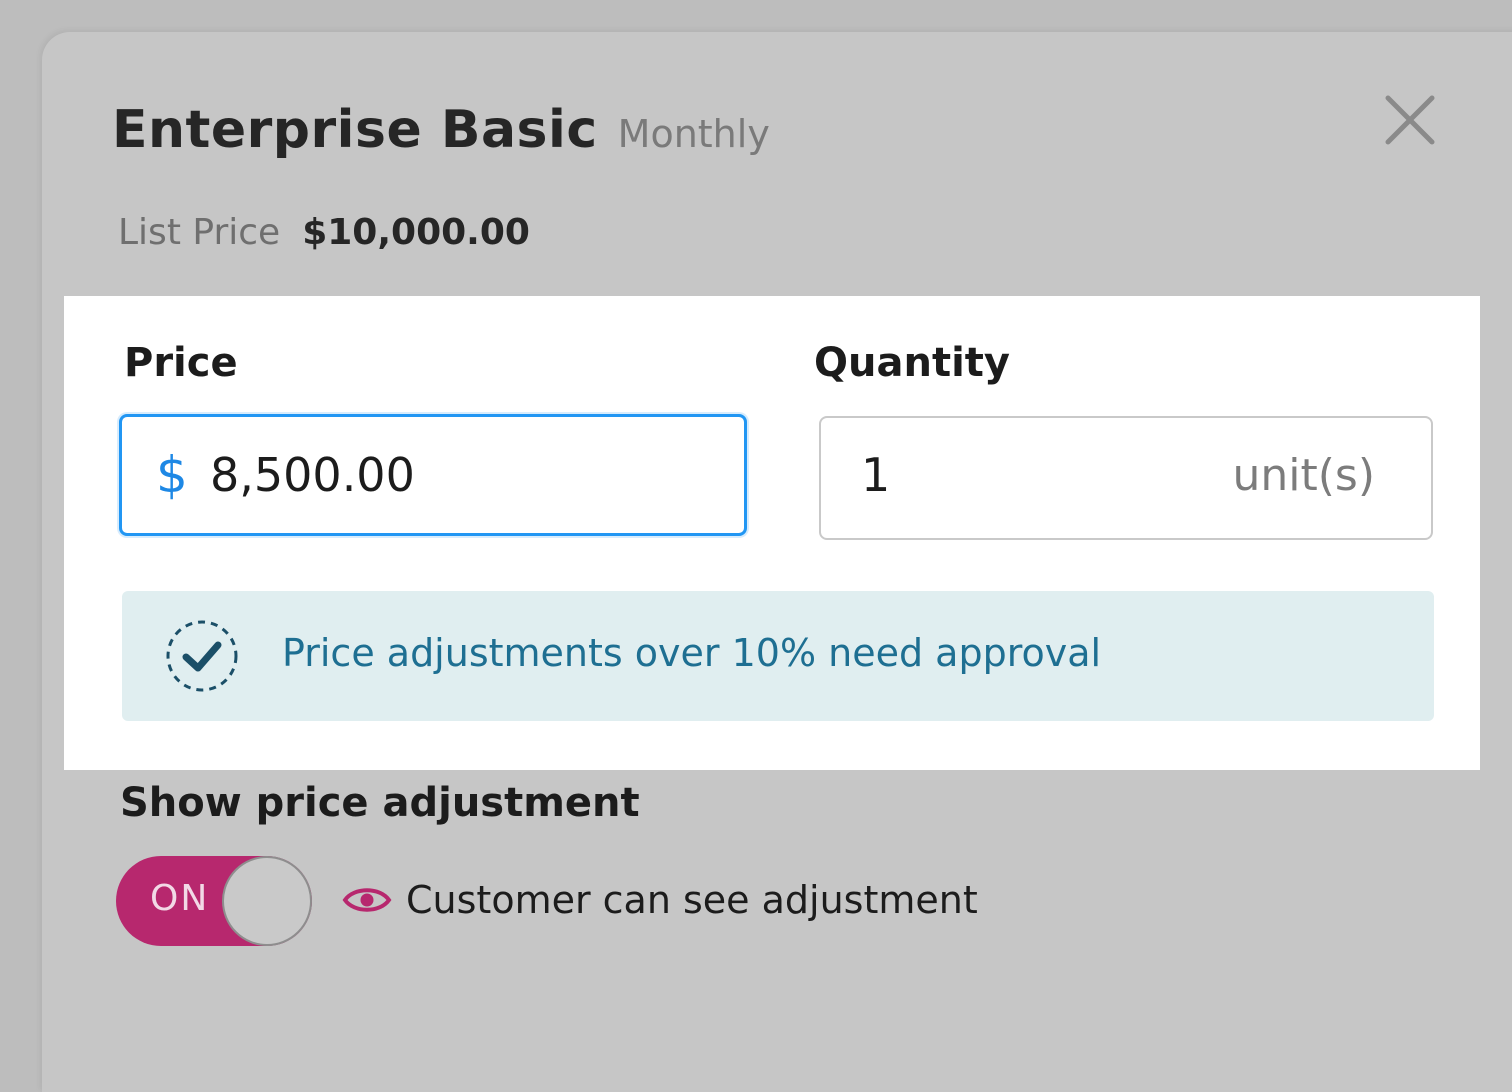  I want to click on show-price-adjustment-heading: Show price adjustment, so click(380, 803).